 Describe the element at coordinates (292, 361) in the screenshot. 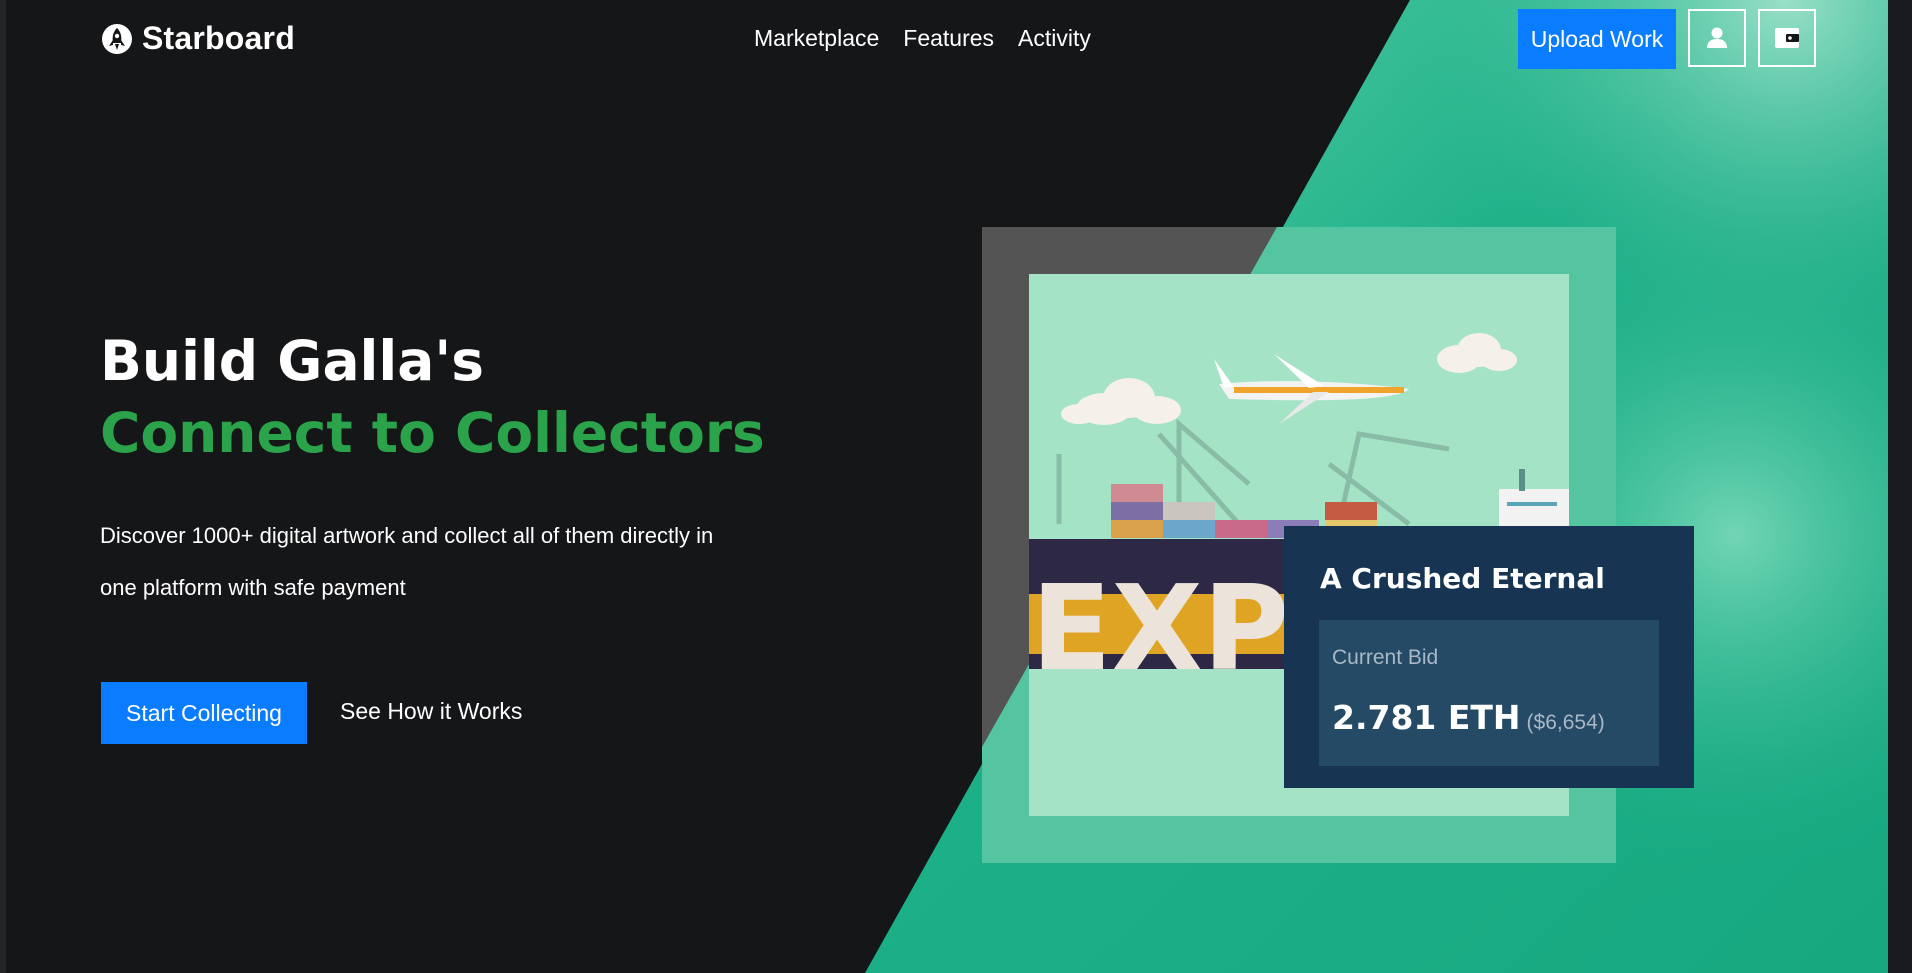

I see `hero-title-line-1: Build Galla's` at that location.